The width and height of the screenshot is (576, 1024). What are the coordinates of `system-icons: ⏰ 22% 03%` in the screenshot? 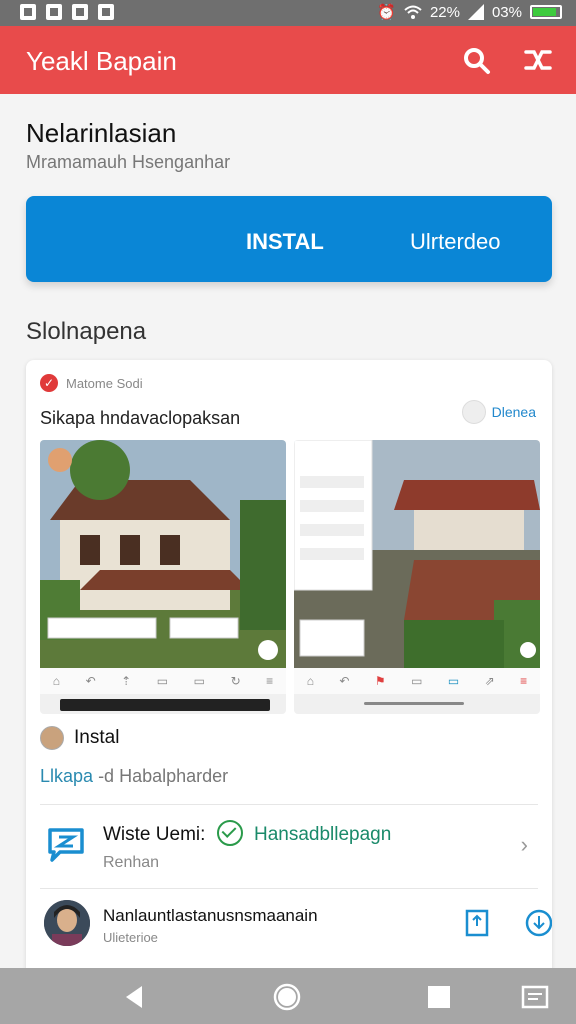 It's located at (469, 12).